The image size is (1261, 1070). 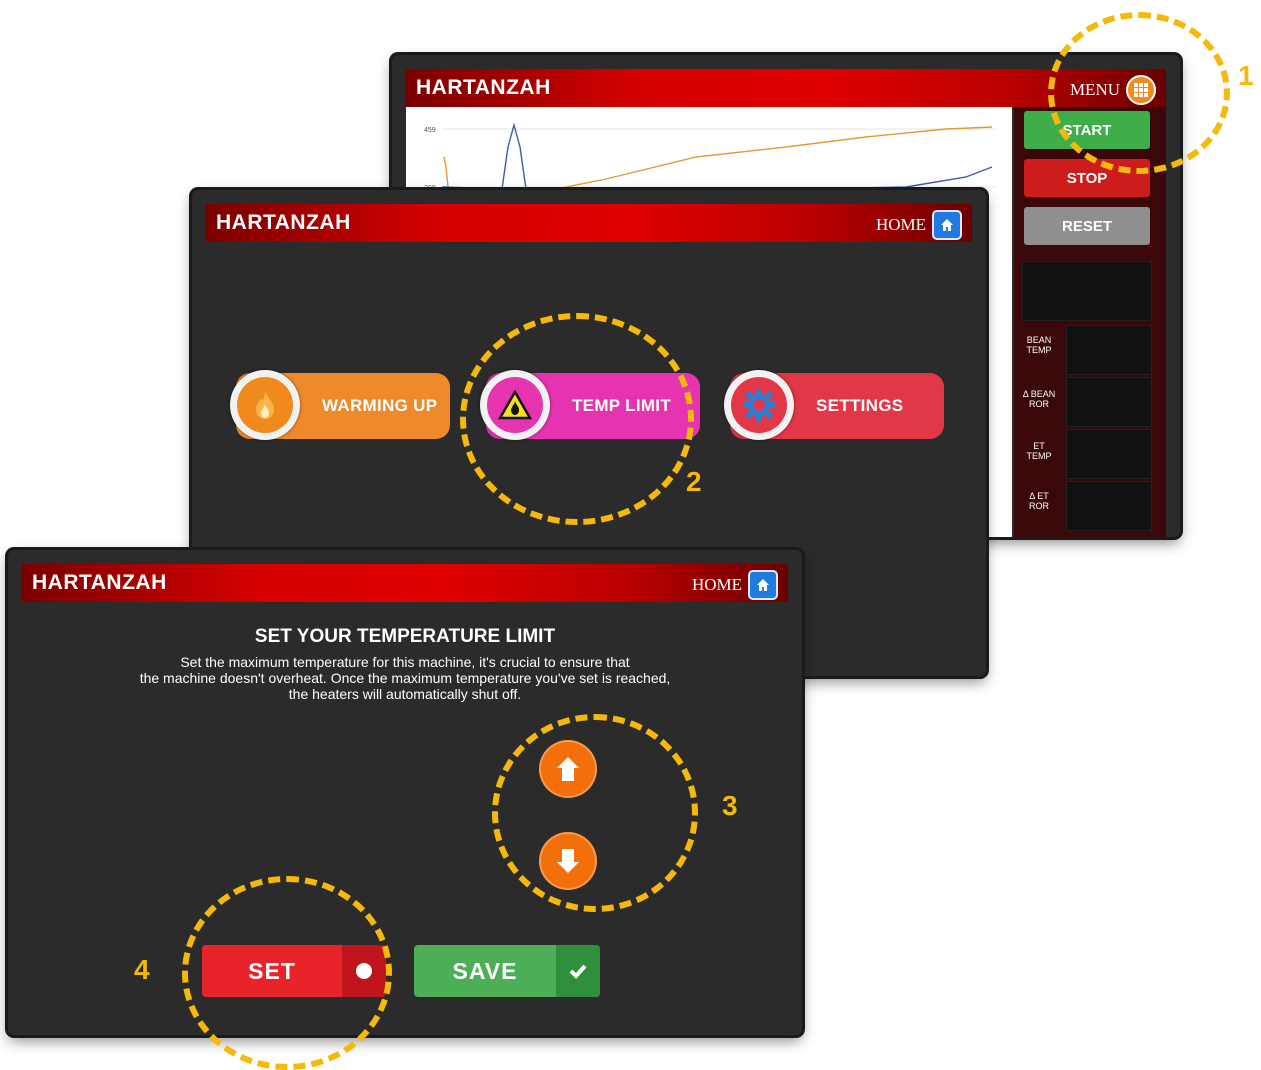 What do you see at coordinates (1109, 402) in the screenshot?
I see `bean-ror-readout` at bounding box center [1109, 402].